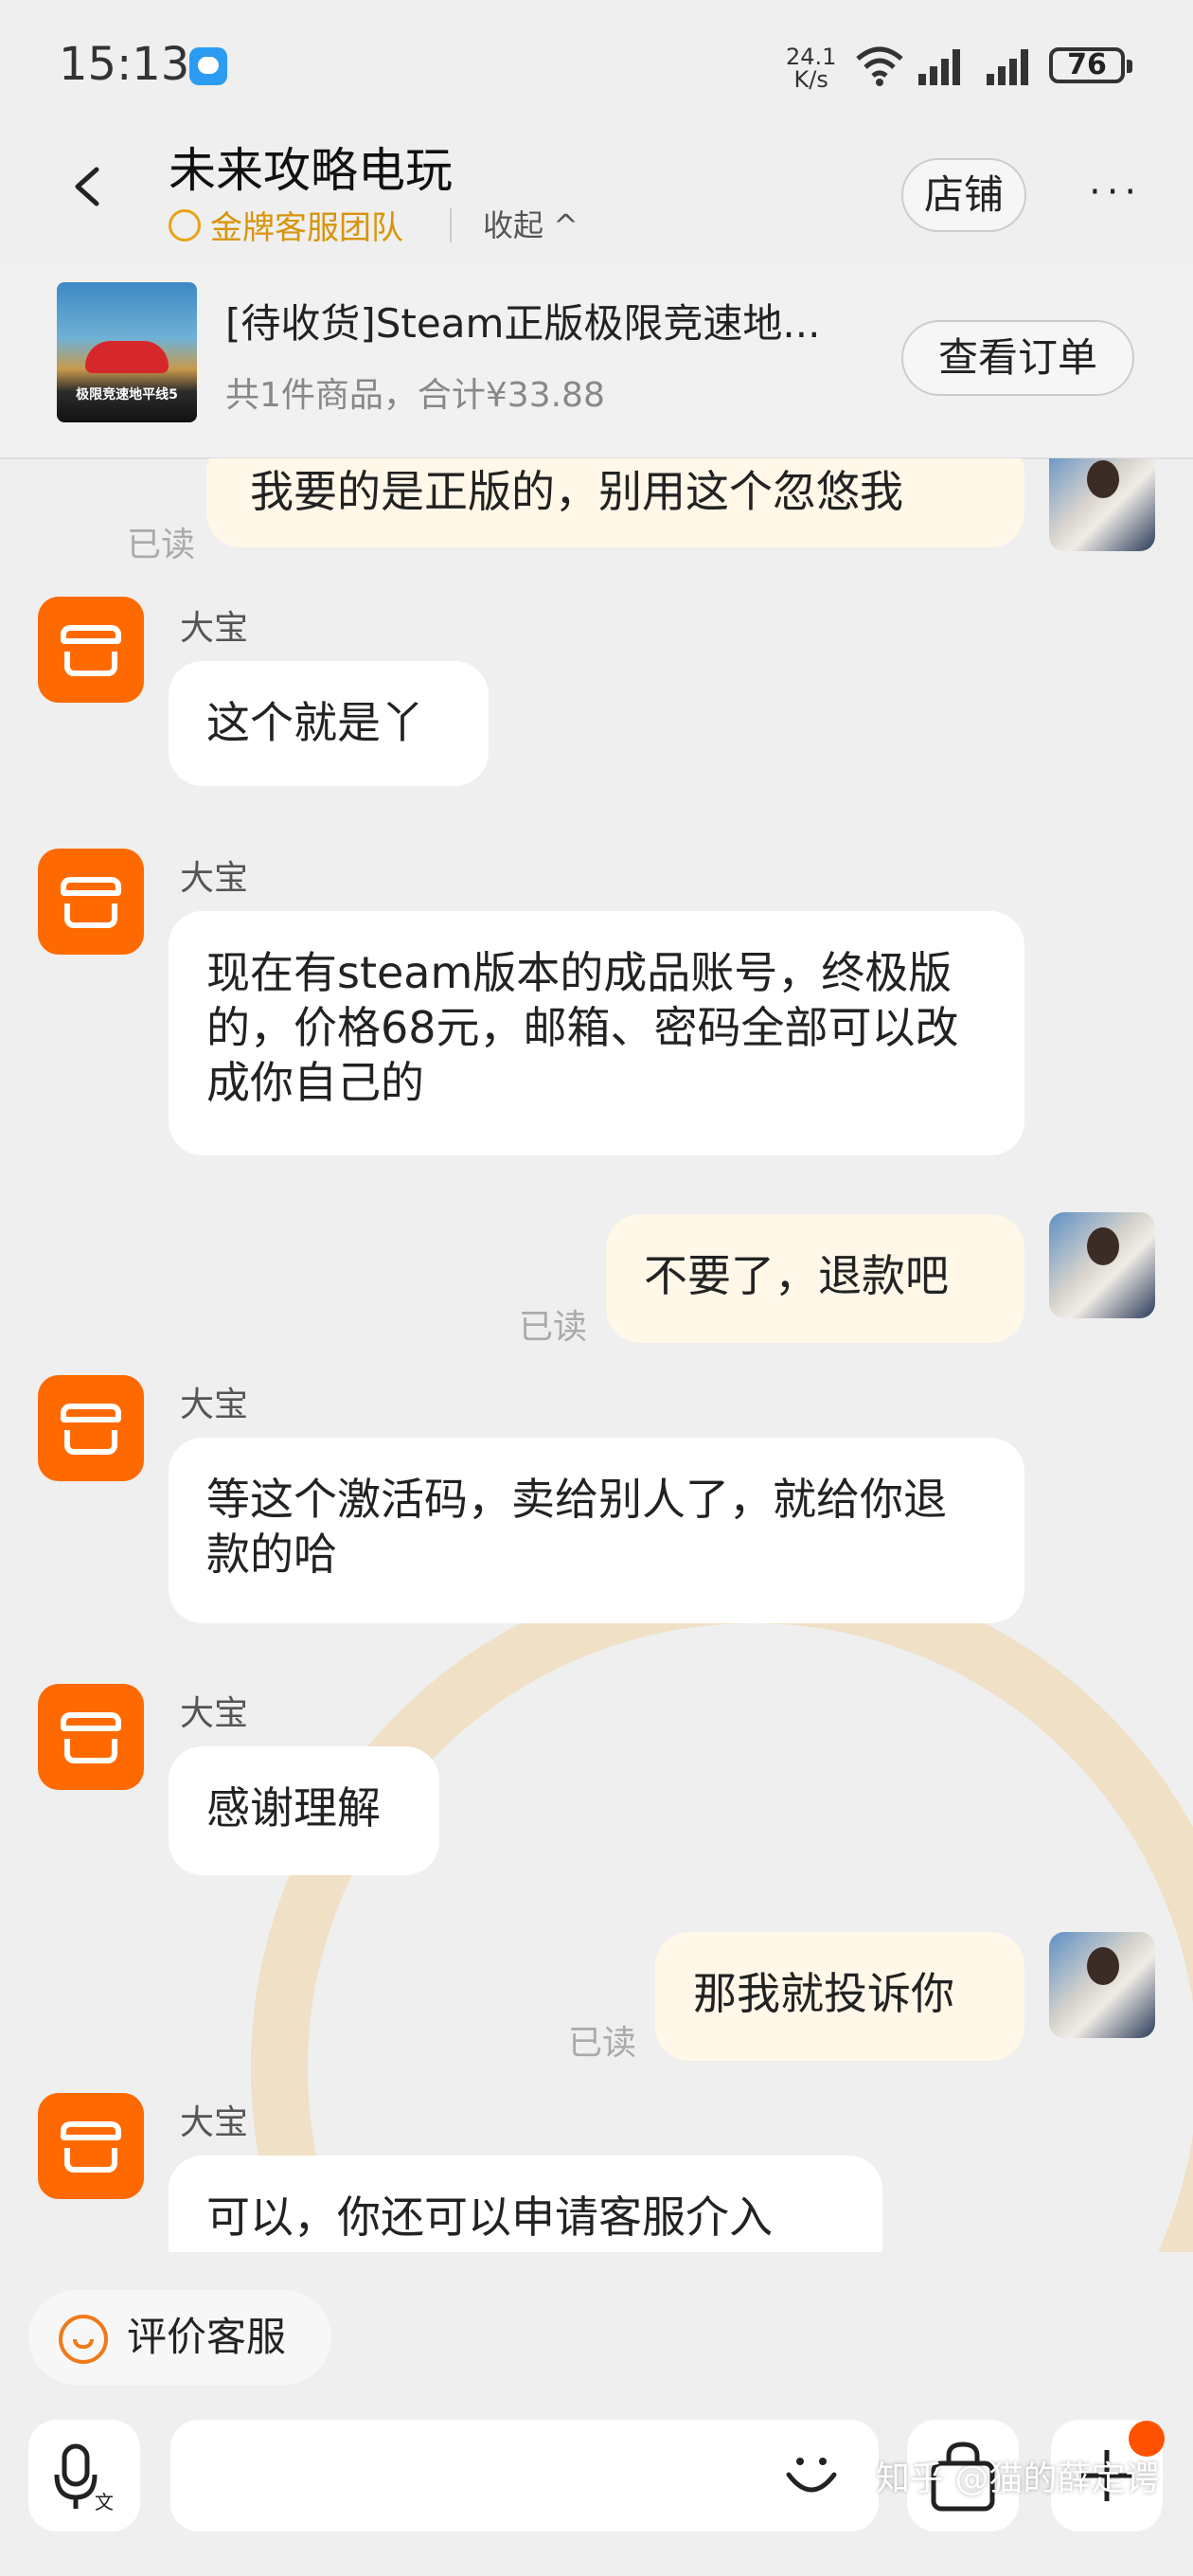 The width and height of the screenshot is (1193, 2576). I want to click on emoji-icon, so click(811, 2472).